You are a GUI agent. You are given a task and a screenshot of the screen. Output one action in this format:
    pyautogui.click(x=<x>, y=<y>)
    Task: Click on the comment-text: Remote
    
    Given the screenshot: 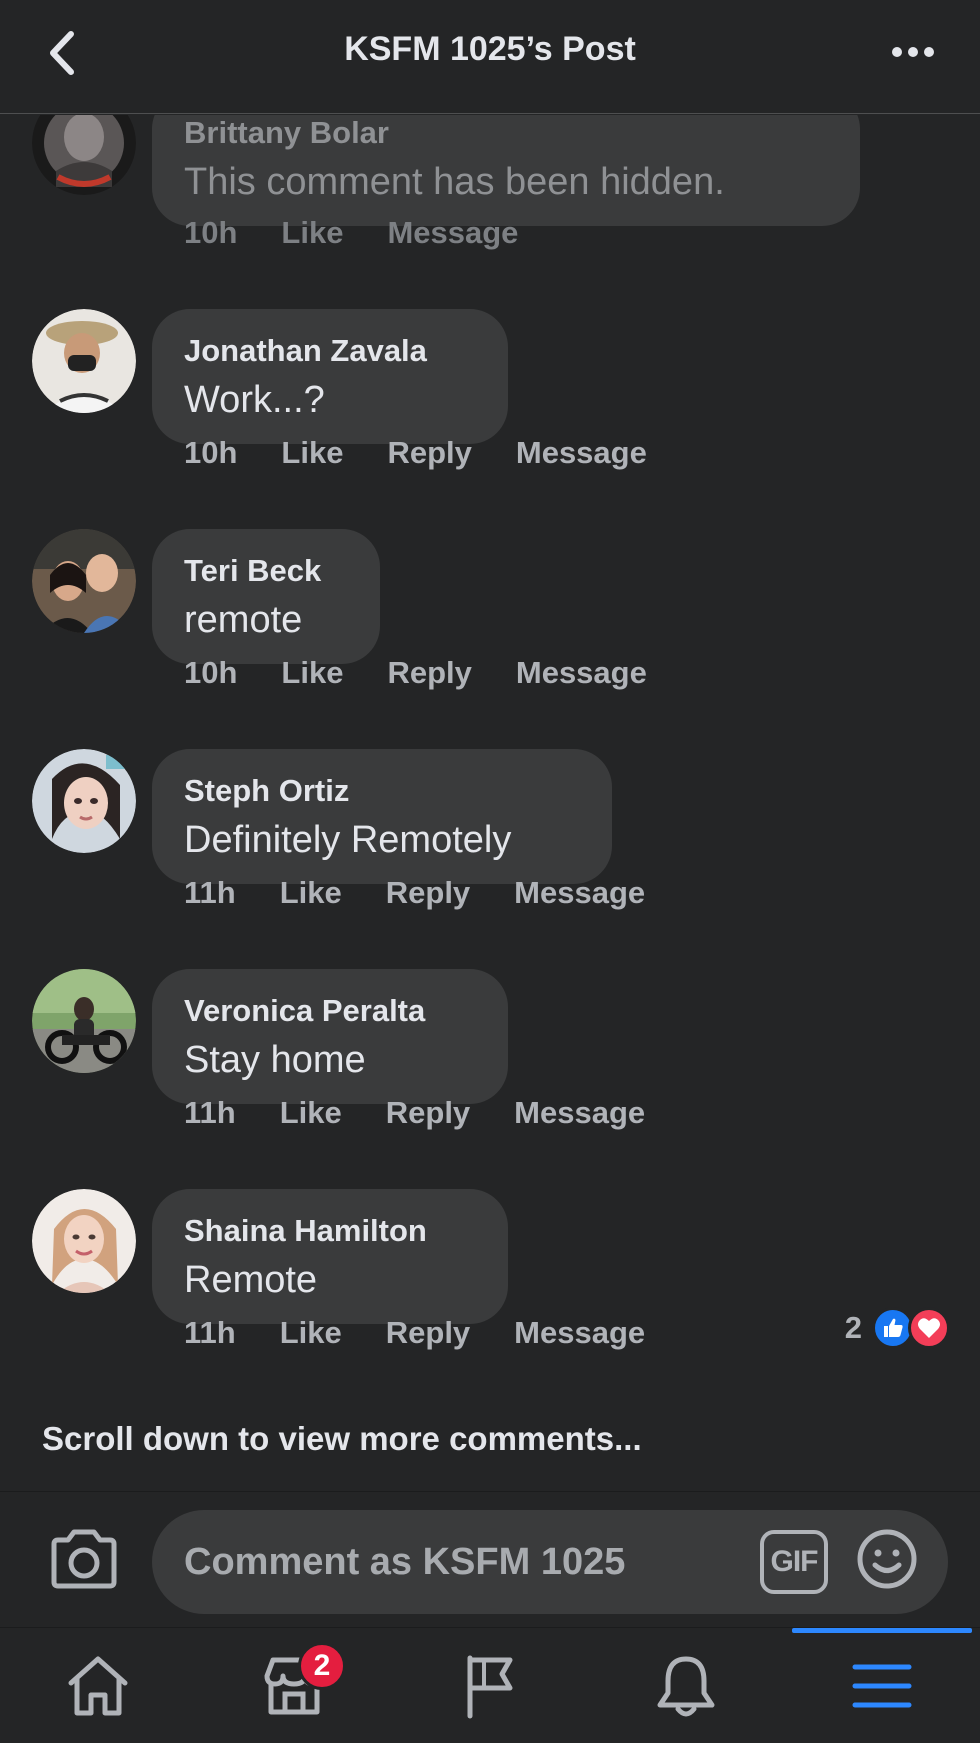 What is the action you would take?
    pyautogui.click(x=251, y=1280)
    